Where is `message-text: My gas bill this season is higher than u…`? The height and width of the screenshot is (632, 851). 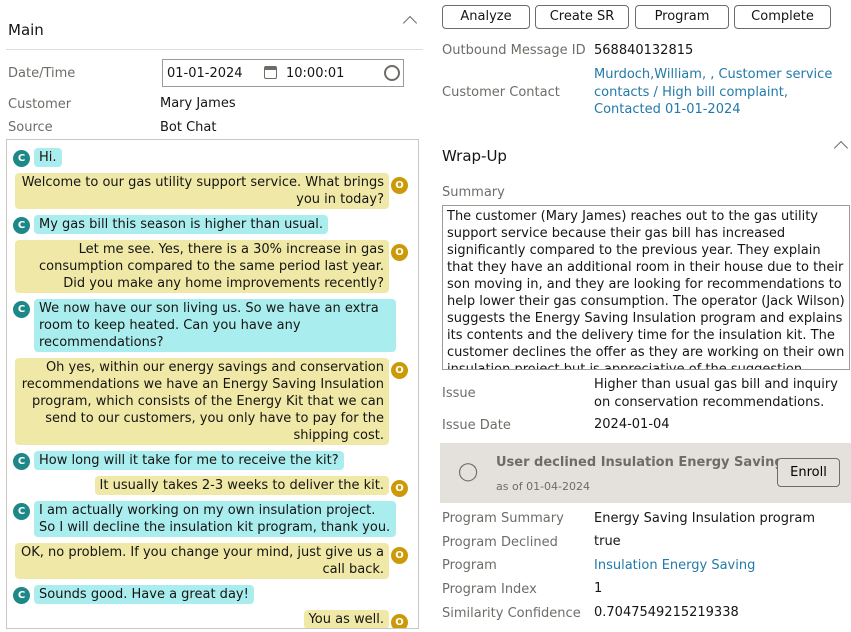 message-text: My gas bill this season is higher than u… is located at coordinates (181, 224).